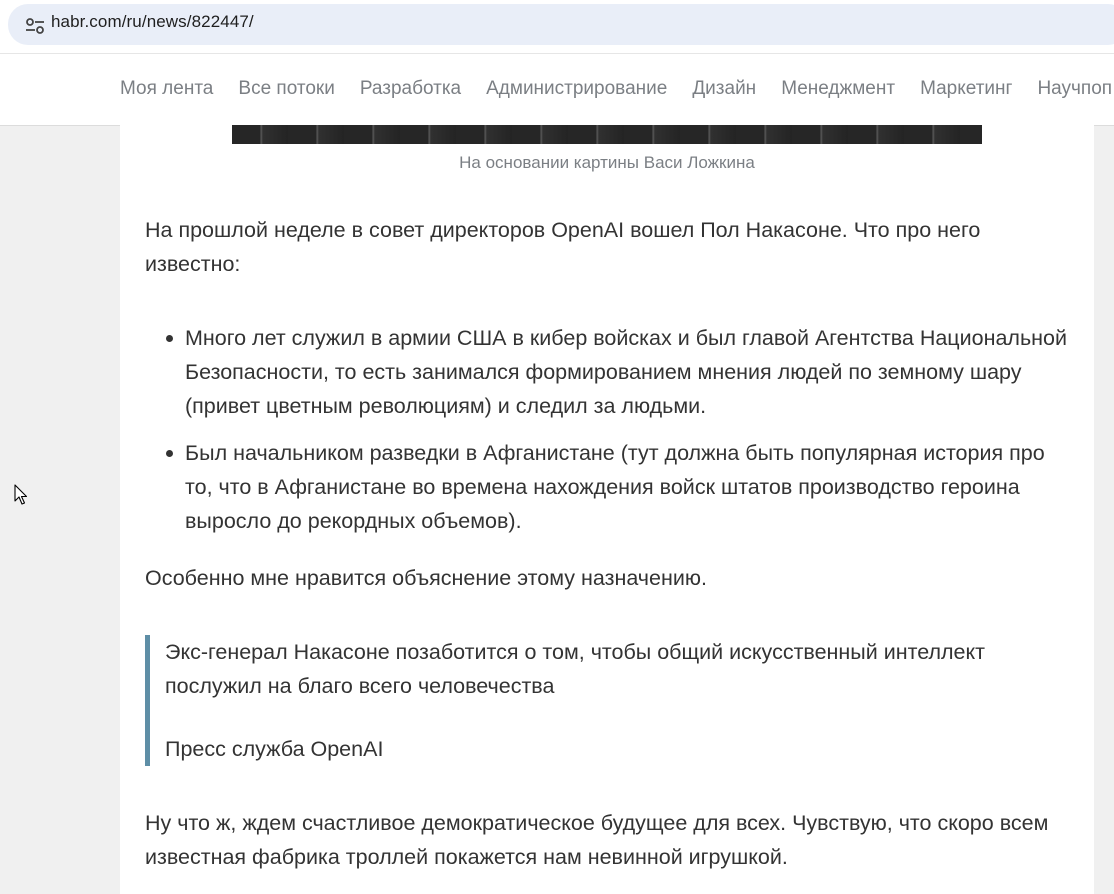 This screenshot has height=894, width=1114. Describe the element at coordinates (1074, 89) in the screenshot. I see `nav-item-popsci: Научпоп` at that location.